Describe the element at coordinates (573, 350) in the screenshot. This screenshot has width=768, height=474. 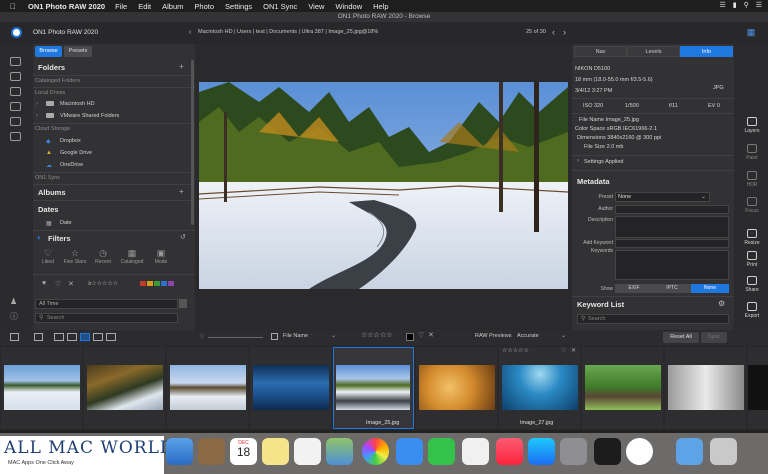
I see `reject-icon: ✕` at that location.